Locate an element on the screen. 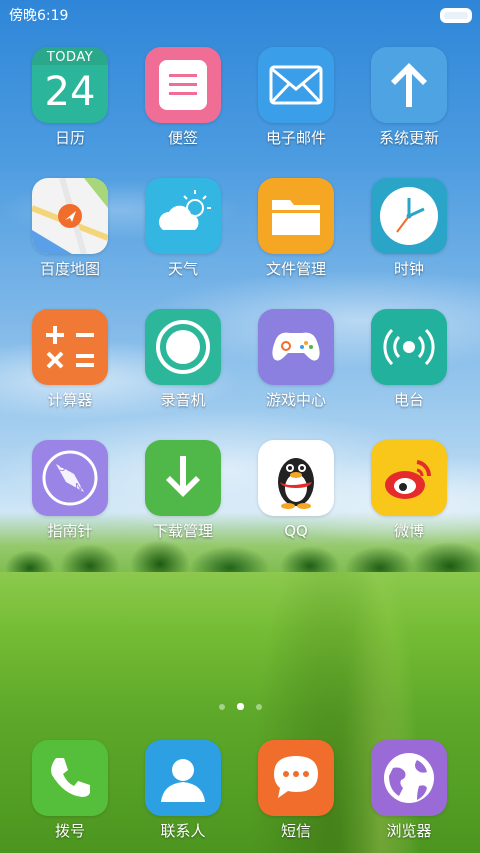 Image resolution: width=480 pixels, height=853 pixels. svg-text: N is located at coordinates (78, 487).